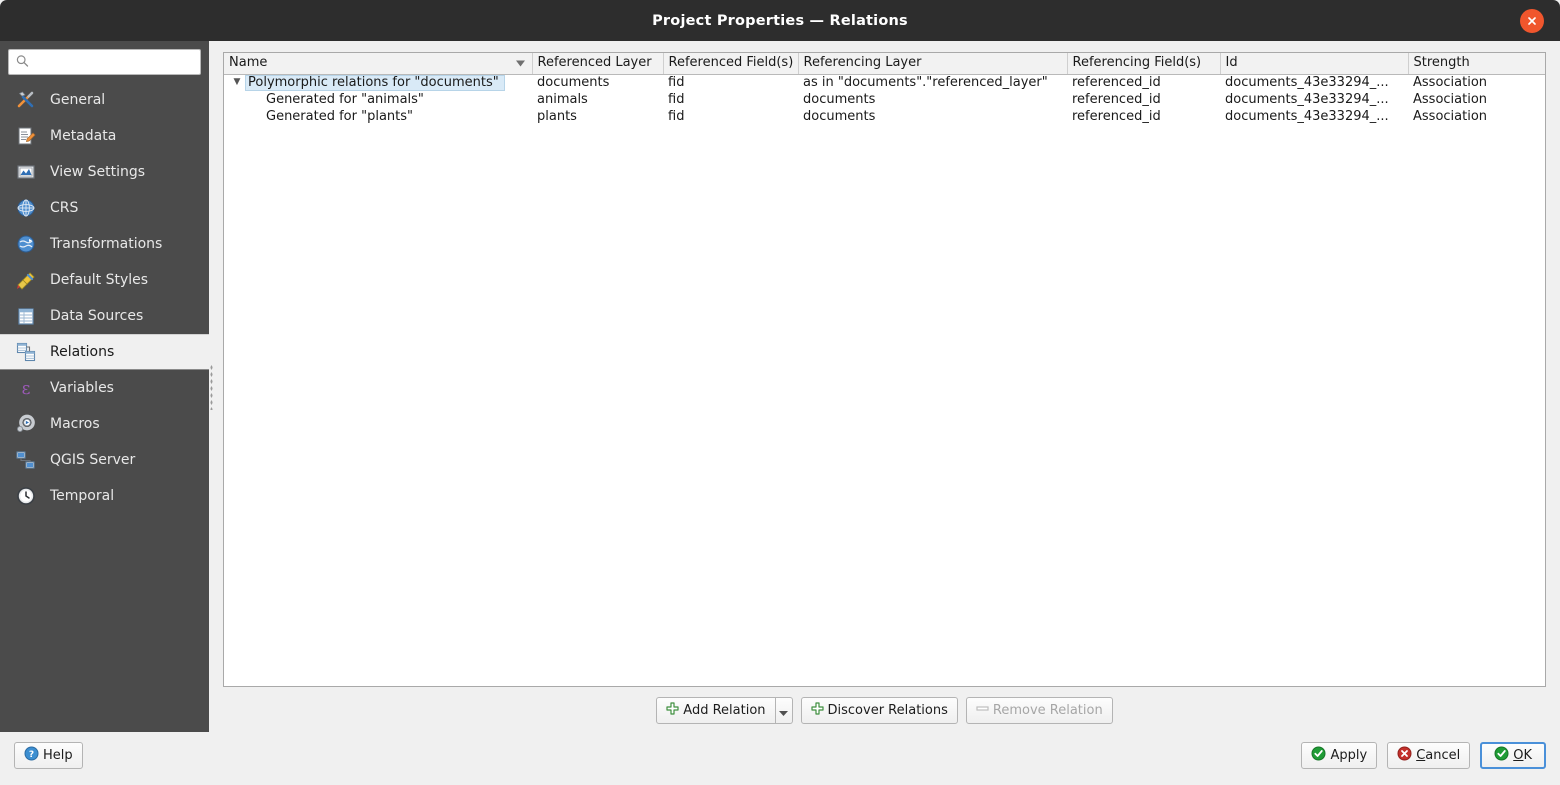 This screenshot has width=1560, height=785. Describe the element at coordinates (598, 64) in the screenshot. I see `column-header-referenced-layer: Referenced Layer` at that location.